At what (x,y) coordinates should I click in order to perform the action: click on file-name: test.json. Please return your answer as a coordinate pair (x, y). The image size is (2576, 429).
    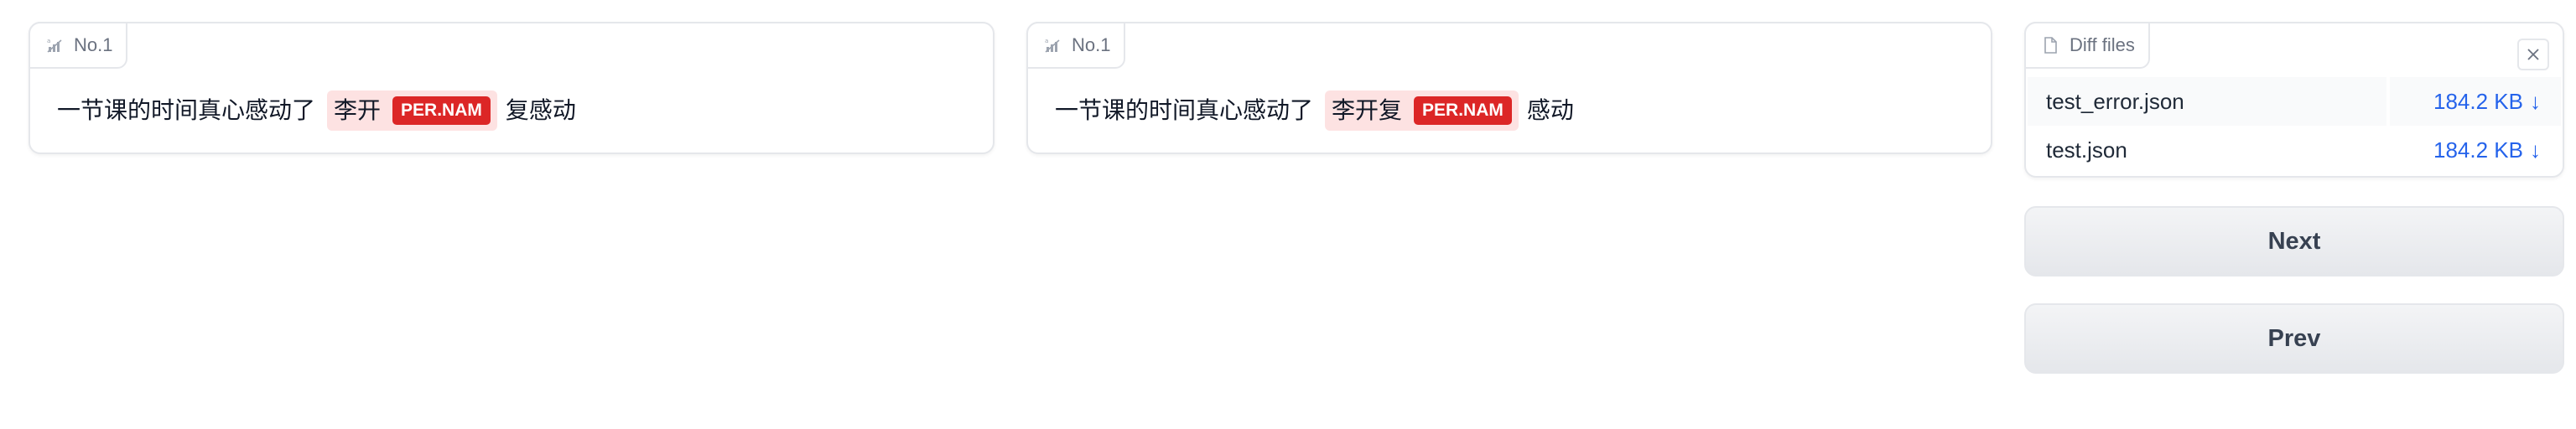
    Looking at the image, I should click on (2086, 150).